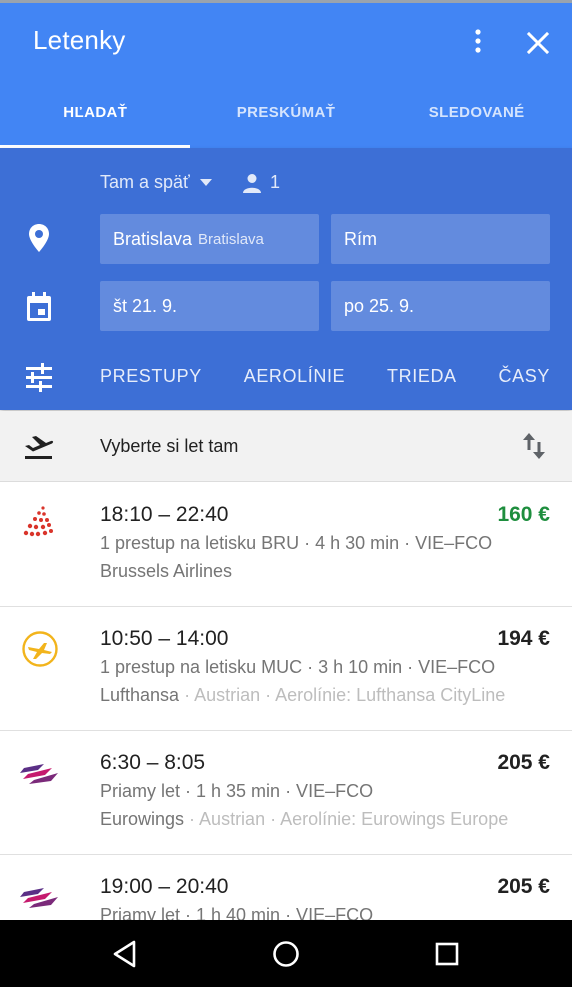 This screenshot has width=572, height=987. What do you see at coordinates (153, 762) in the screenshot?
I see `flight-times: 6:30 – 8:05` at bounding box center [153, 762].